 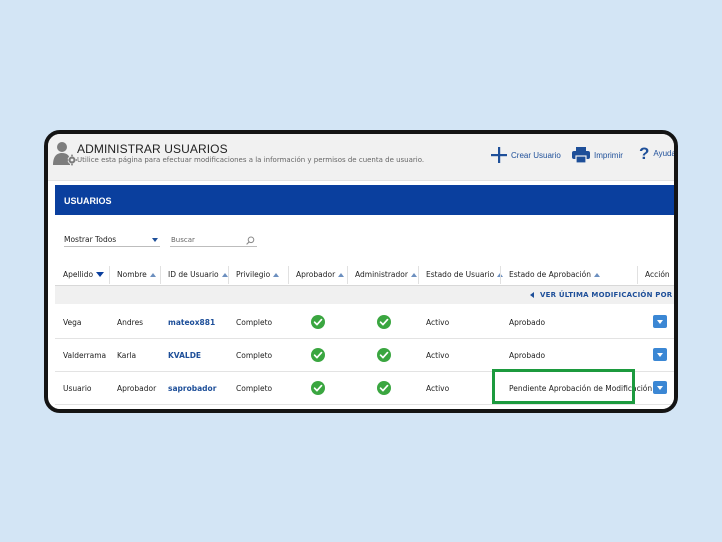 I want to click on show-filter-dropdown: Mostrar Todos, so click(x=112, y=241).